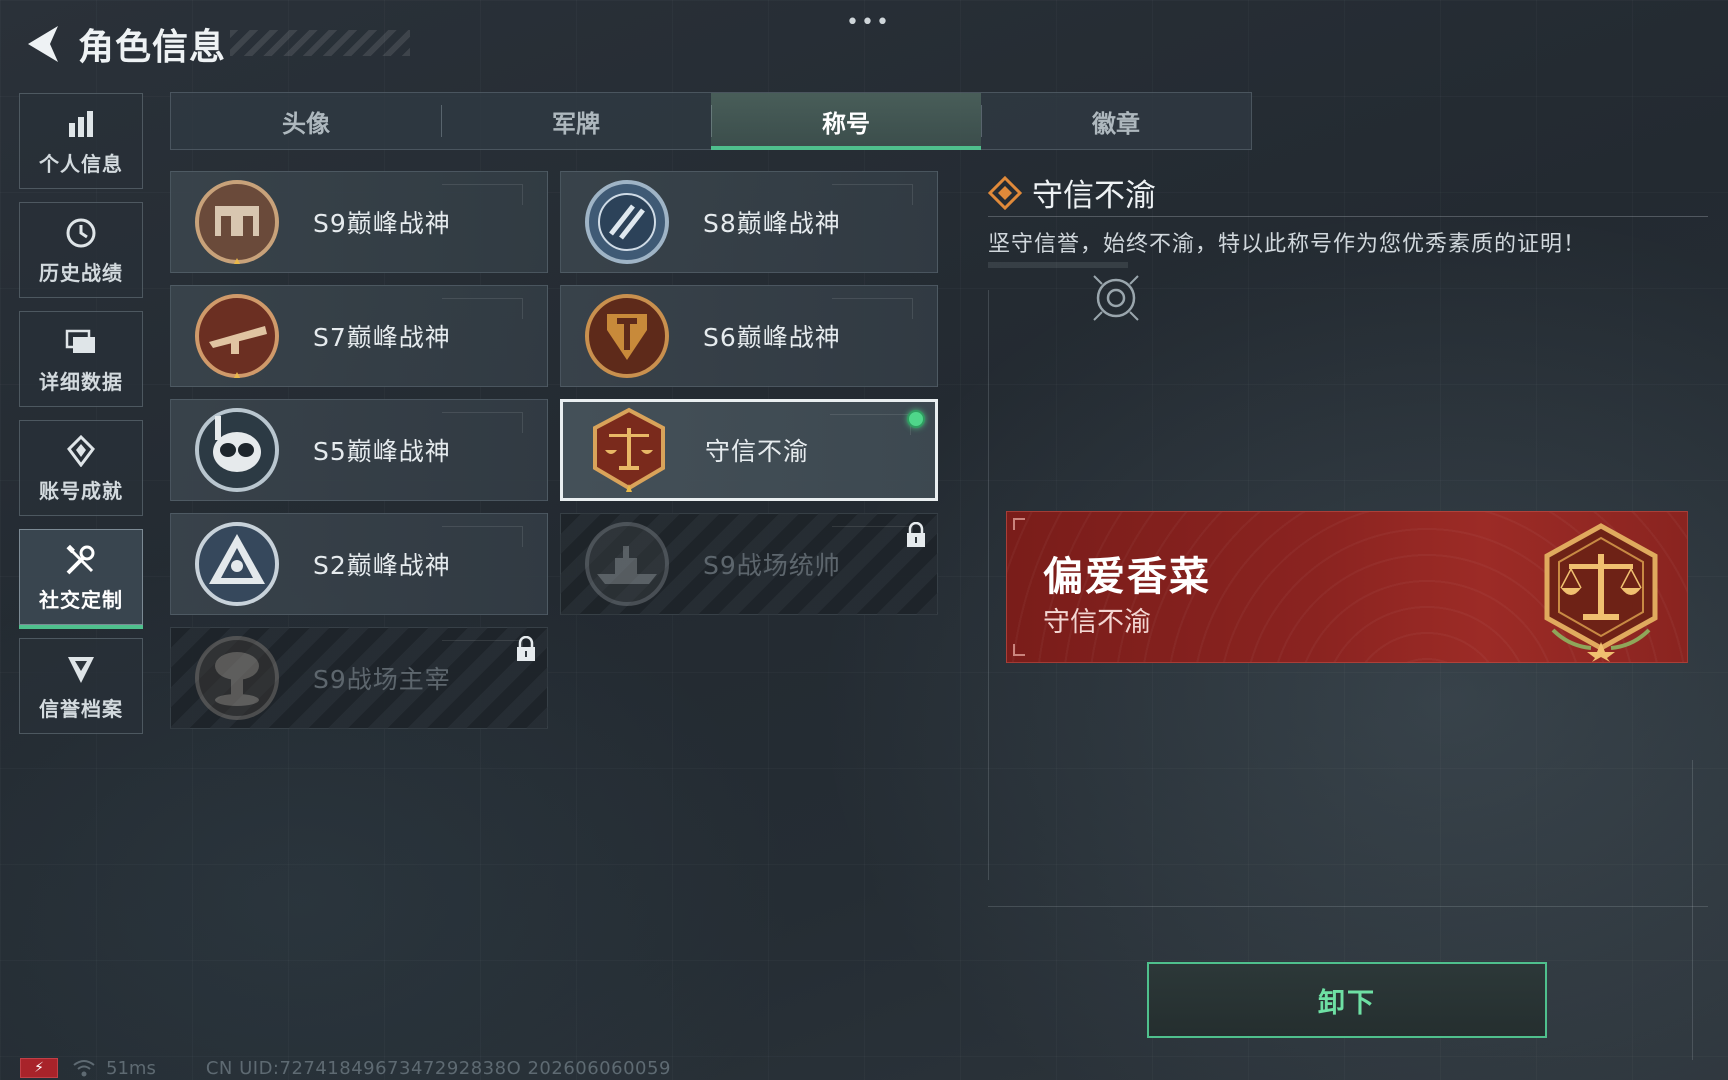 This screenshot has width=1728, height=1080. I want to click on wifi-icon, so click(84, 1068).